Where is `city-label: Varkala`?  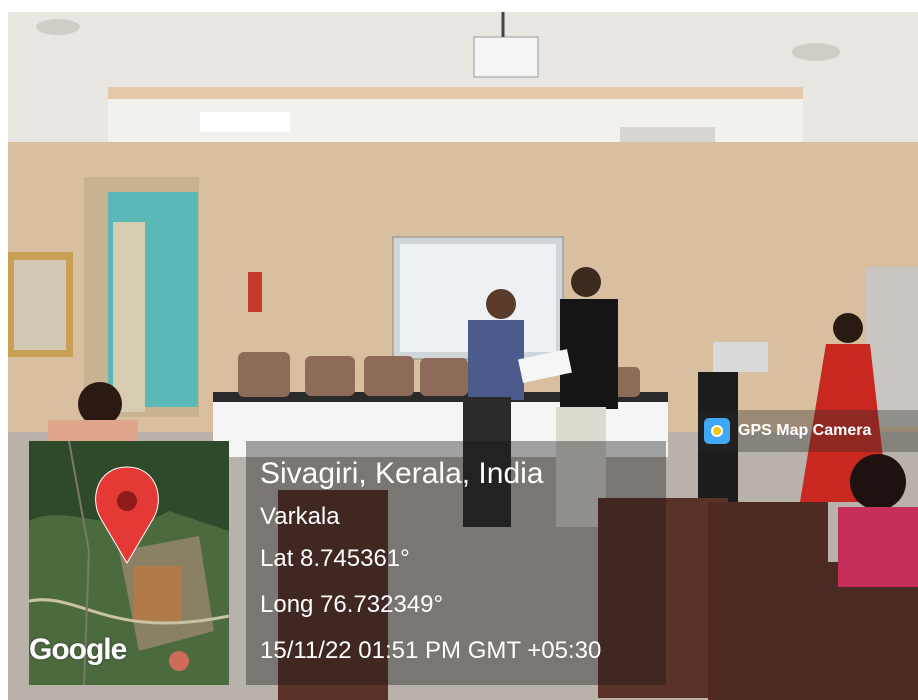 city-label: Varkala is located at coordinates (300, 516).